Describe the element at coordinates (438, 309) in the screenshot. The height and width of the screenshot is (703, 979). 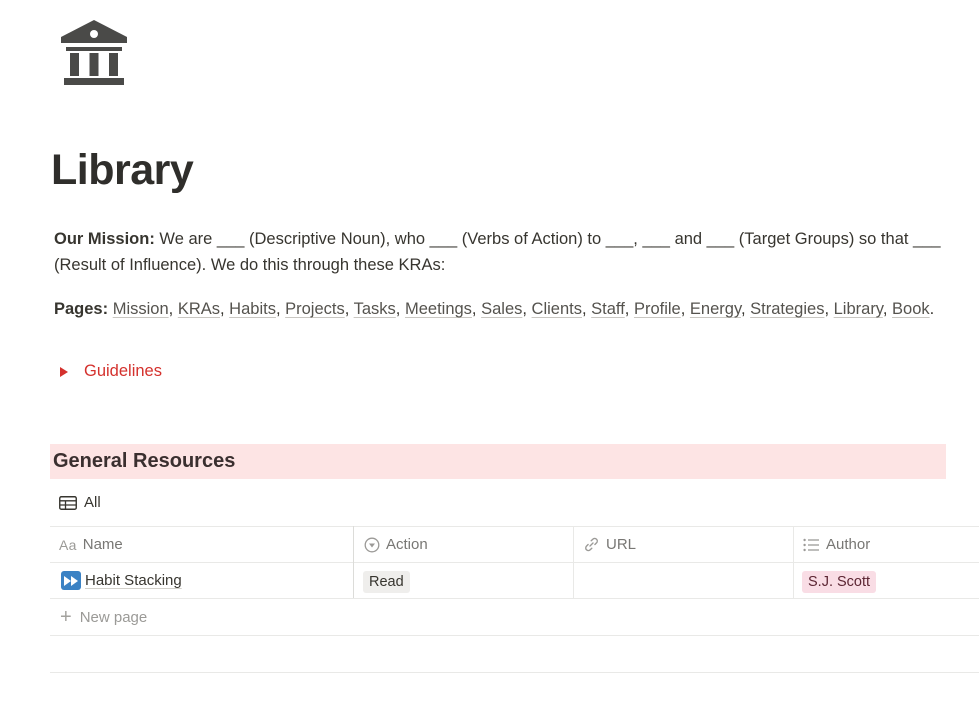
I see `page-link-meetings: Meetings` at that location.